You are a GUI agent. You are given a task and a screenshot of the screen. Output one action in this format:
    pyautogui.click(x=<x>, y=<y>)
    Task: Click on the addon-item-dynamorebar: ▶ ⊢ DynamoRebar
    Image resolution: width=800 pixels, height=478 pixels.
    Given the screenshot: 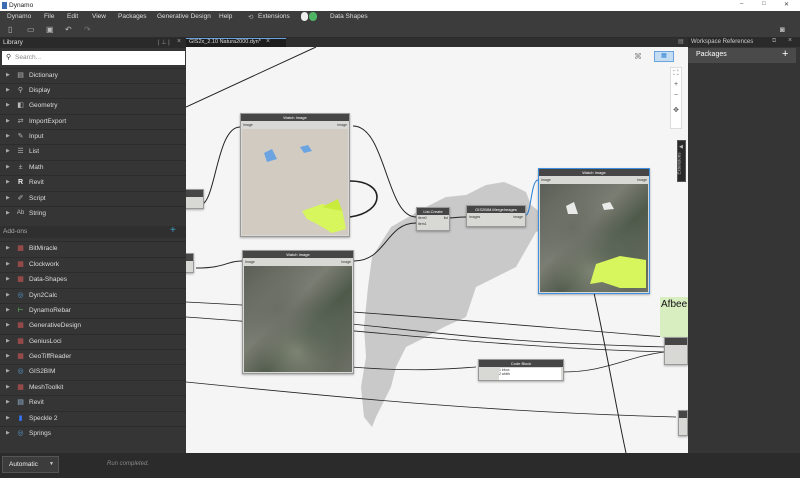 What is the action you would take?
    pyautogui.click(x=93, y=310)
    